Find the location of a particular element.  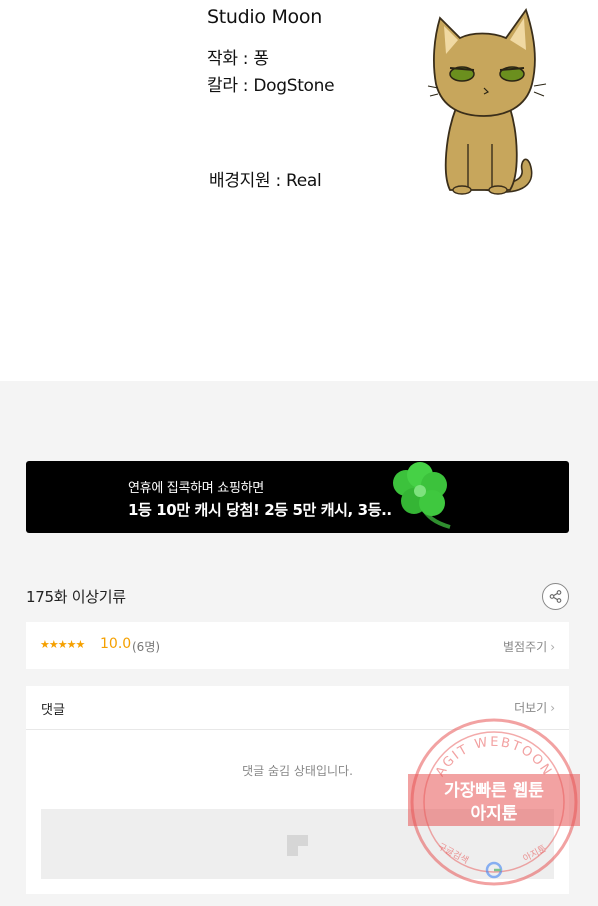

ad-banner-line2: 1등 10만 캐시 당첨! 2등 5만 캐시, 3등.. is located at coordinates (260, 510).